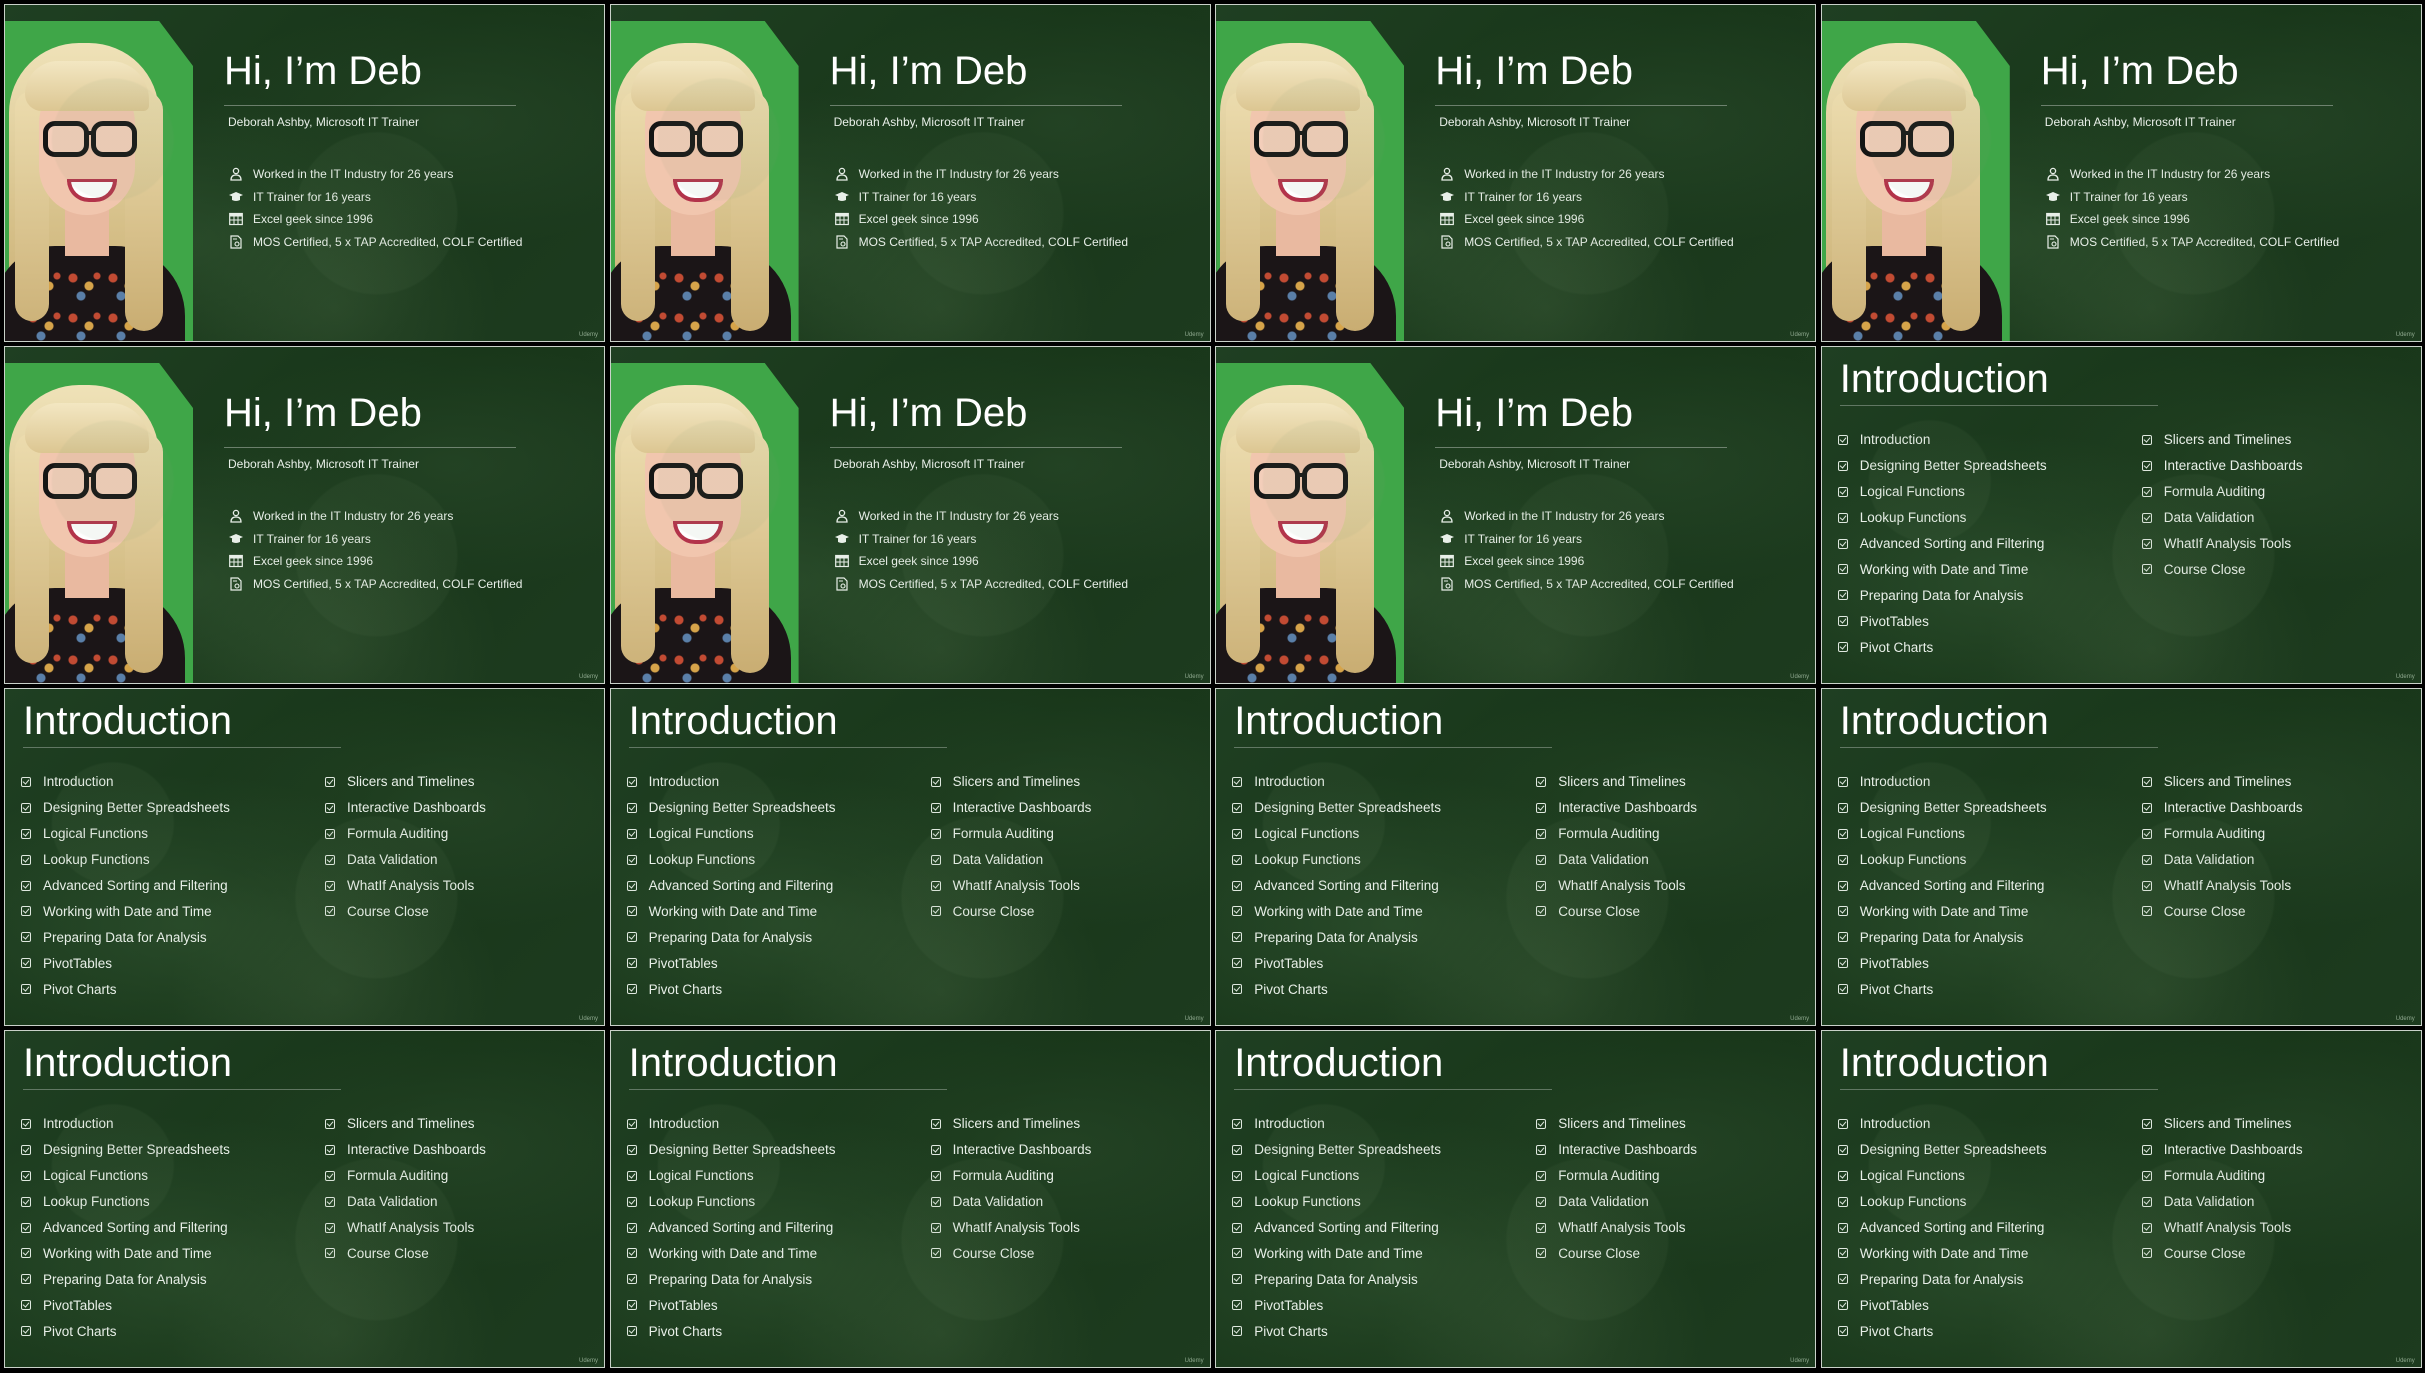 The height and width of the screenshot is (1373, 2425). Describe the element at coordinates (842, 174) in the screenshot. I see `person-icon` at that location.